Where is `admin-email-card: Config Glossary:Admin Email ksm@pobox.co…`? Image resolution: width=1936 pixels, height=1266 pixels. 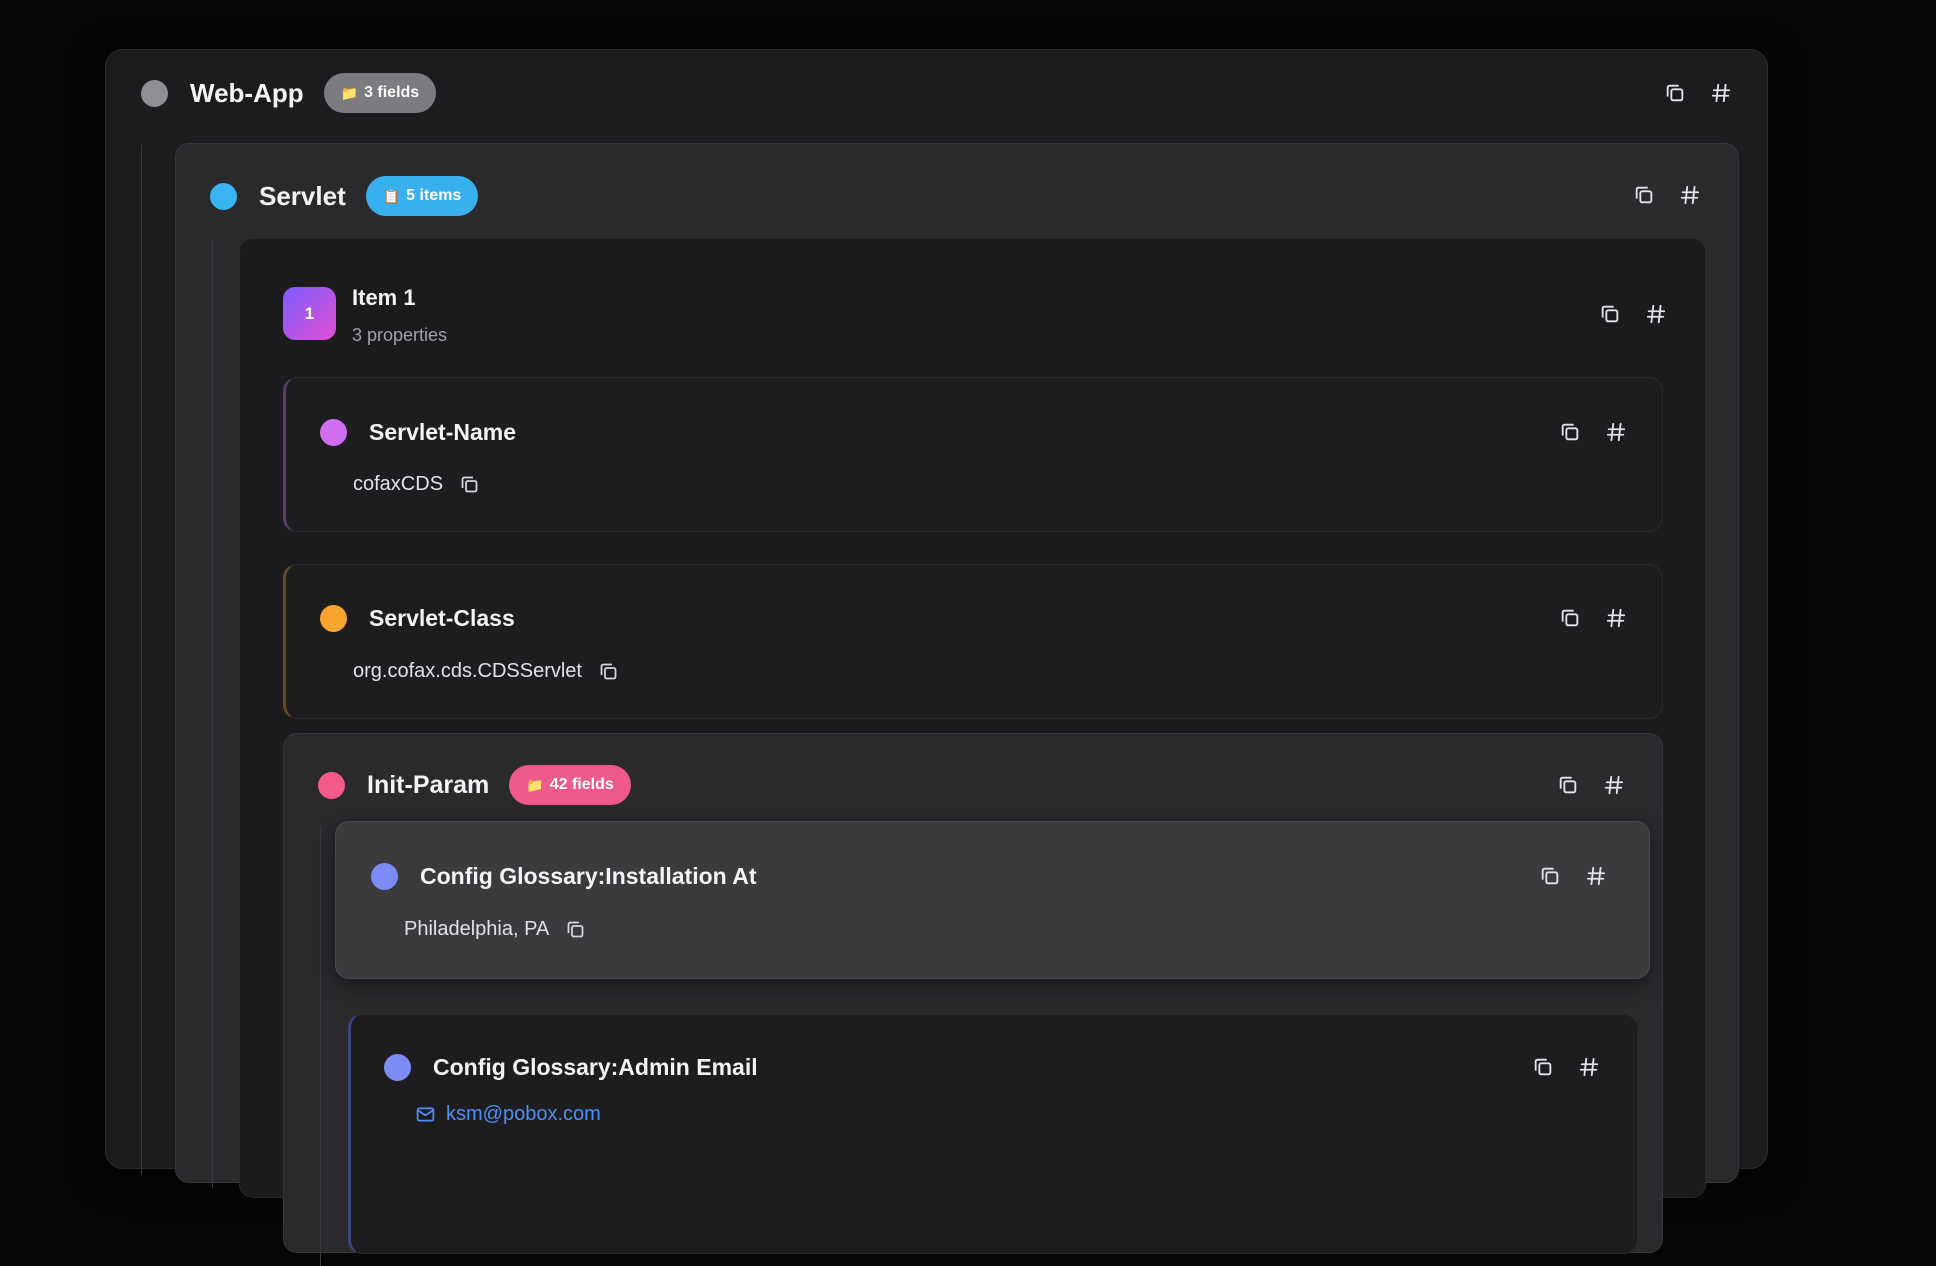 admin-email-card: Config Glossary:Admin Email ksm@pobox.co… is located at coordinates (993, 1134).